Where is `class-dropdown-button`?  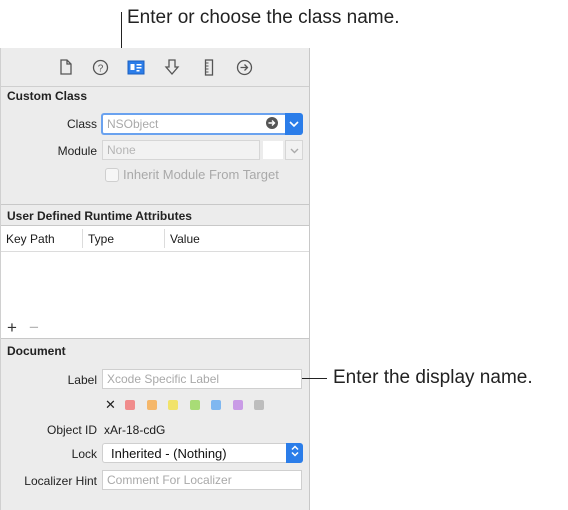
class-dropdown-button is located at coordinates (294, 124).